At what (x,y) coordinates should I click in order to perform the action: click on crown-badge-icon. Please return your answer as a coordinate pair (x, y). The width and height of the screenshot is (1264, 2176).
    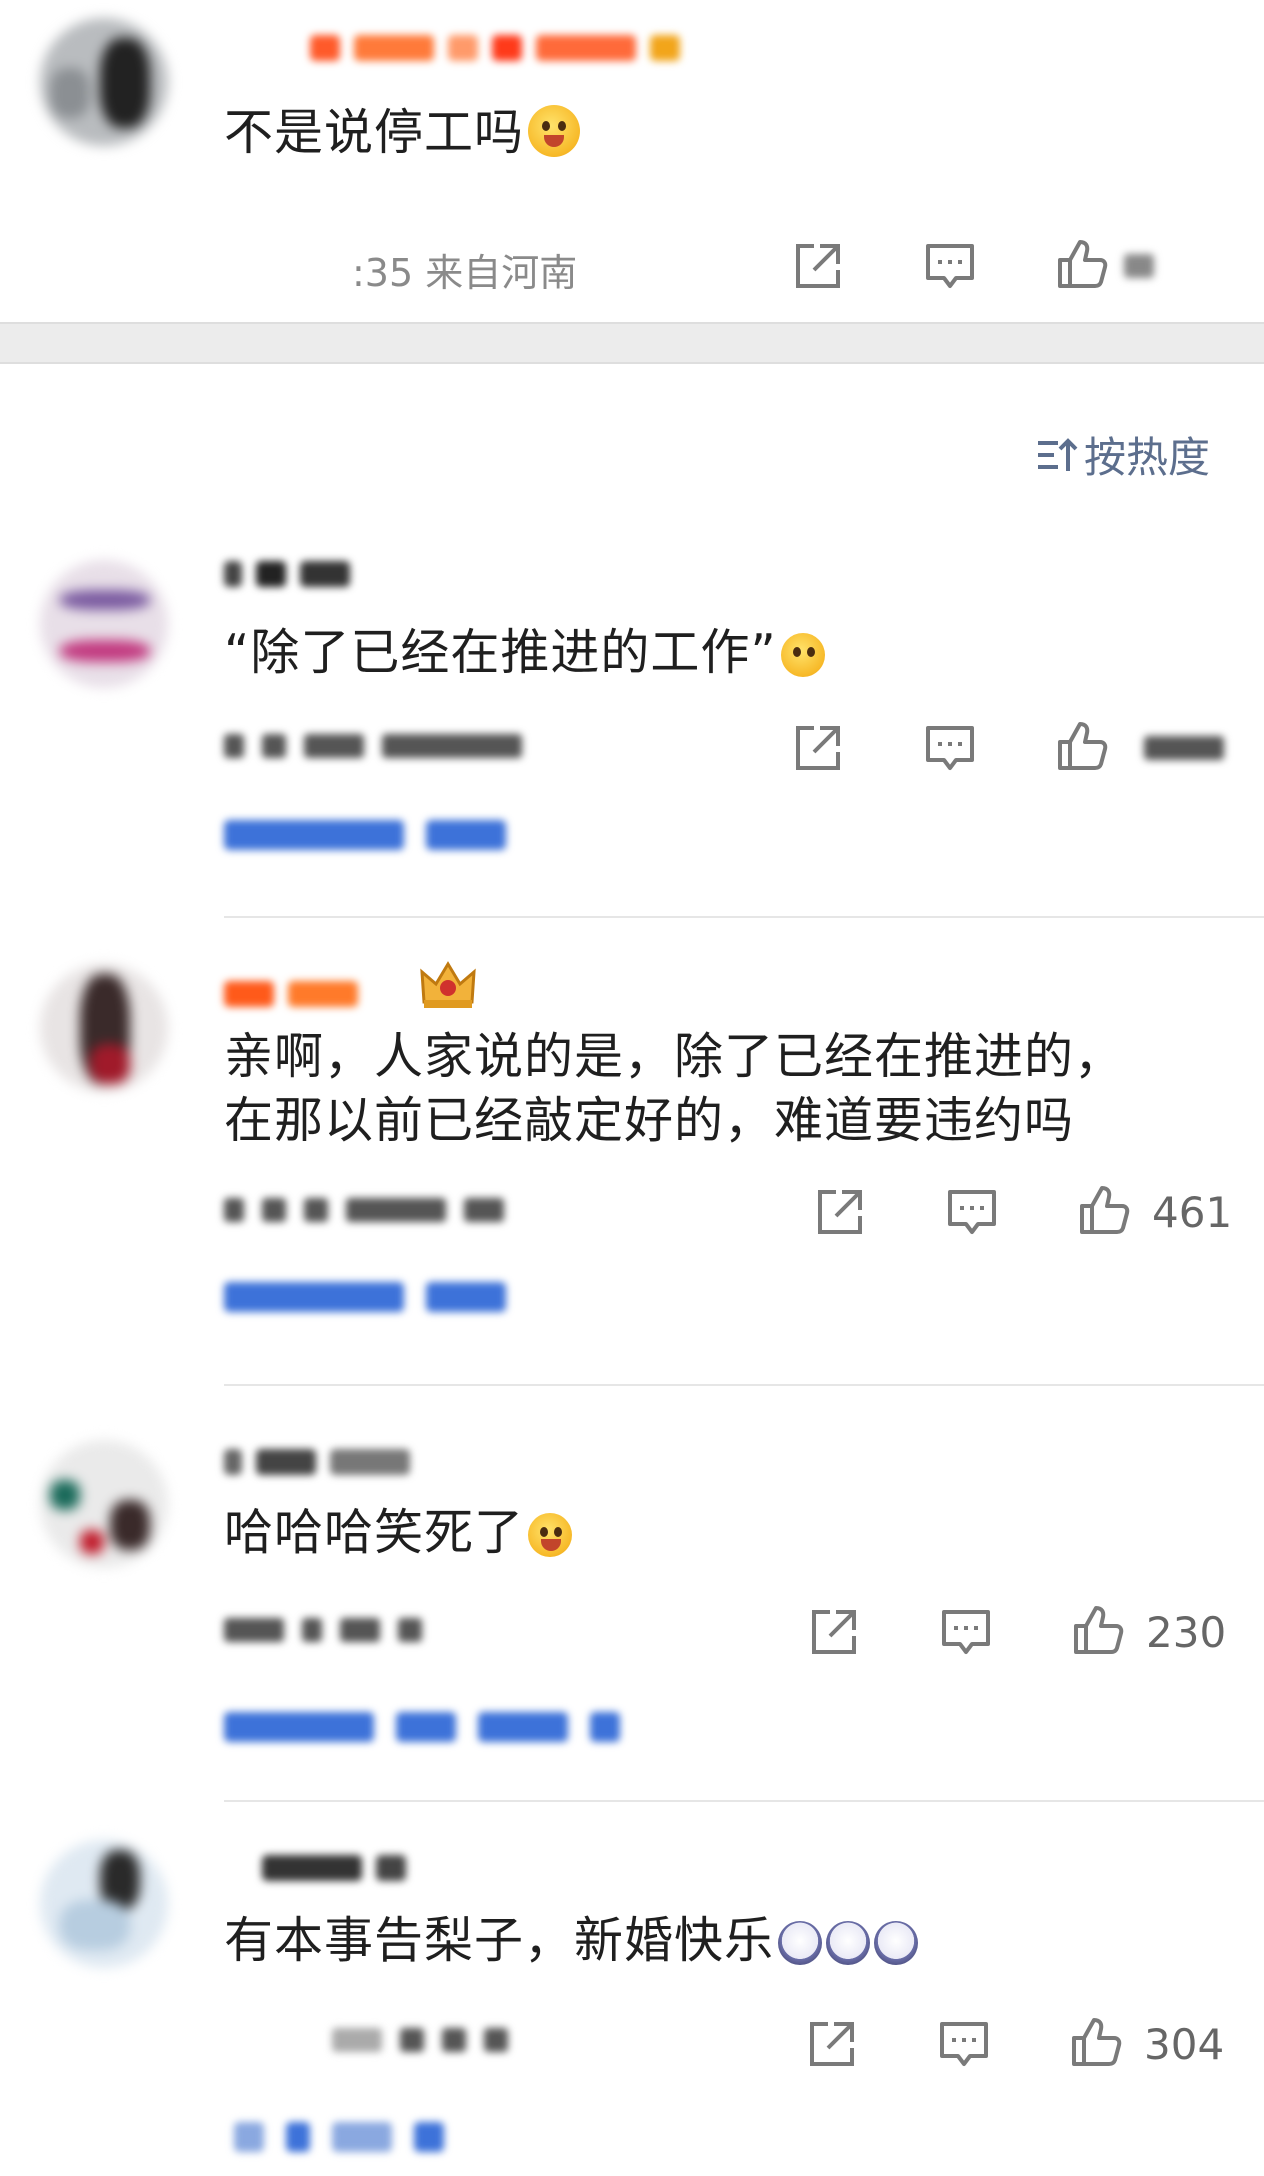
    Looking at the image, I should click on (448, 984).